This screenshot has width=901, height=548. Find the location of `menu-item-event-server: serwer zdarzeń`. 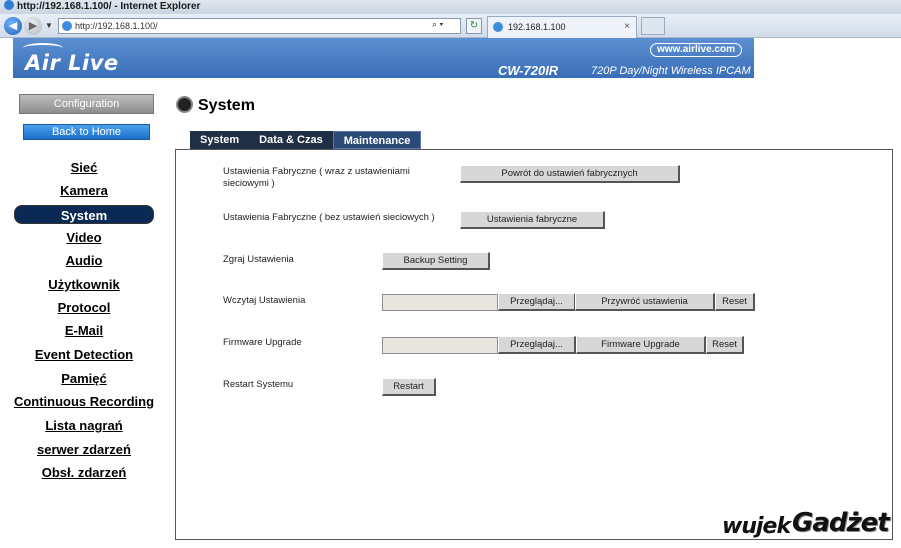

menu-item-event-server: serwer zdarzeń is located at coordinates (84, 449).